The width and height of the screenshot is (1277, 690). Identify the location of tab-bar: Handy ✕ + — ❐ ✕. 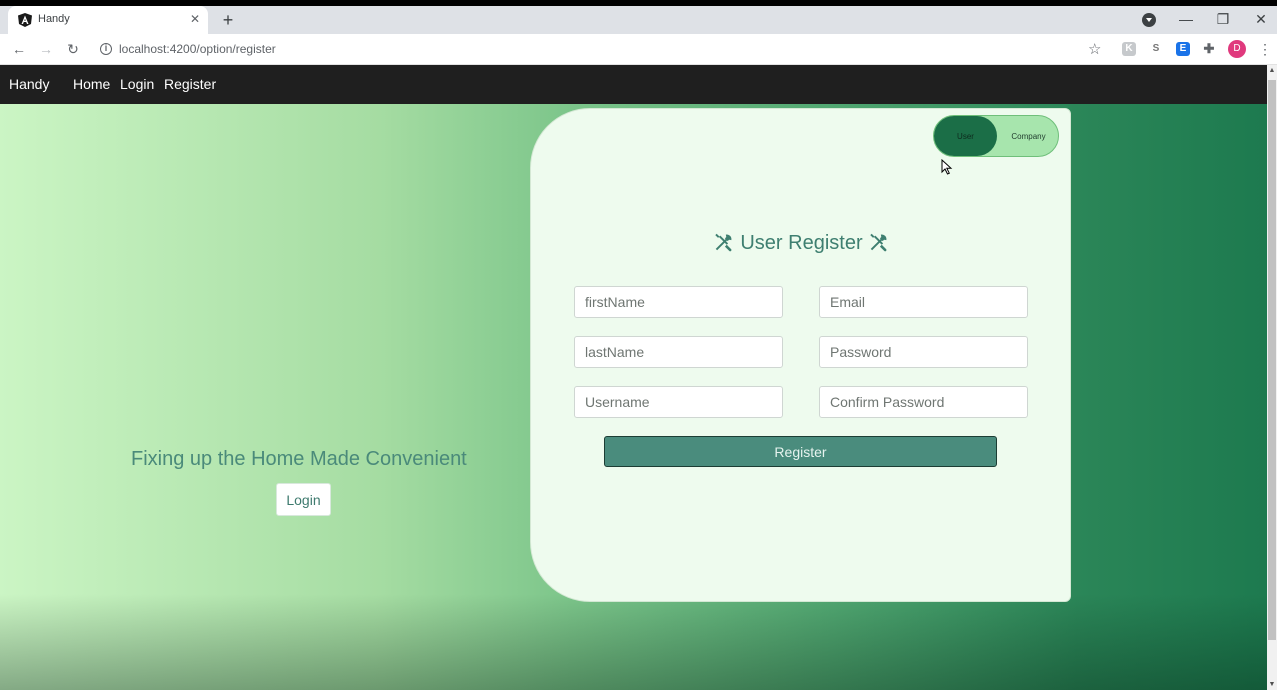
(638, 20).